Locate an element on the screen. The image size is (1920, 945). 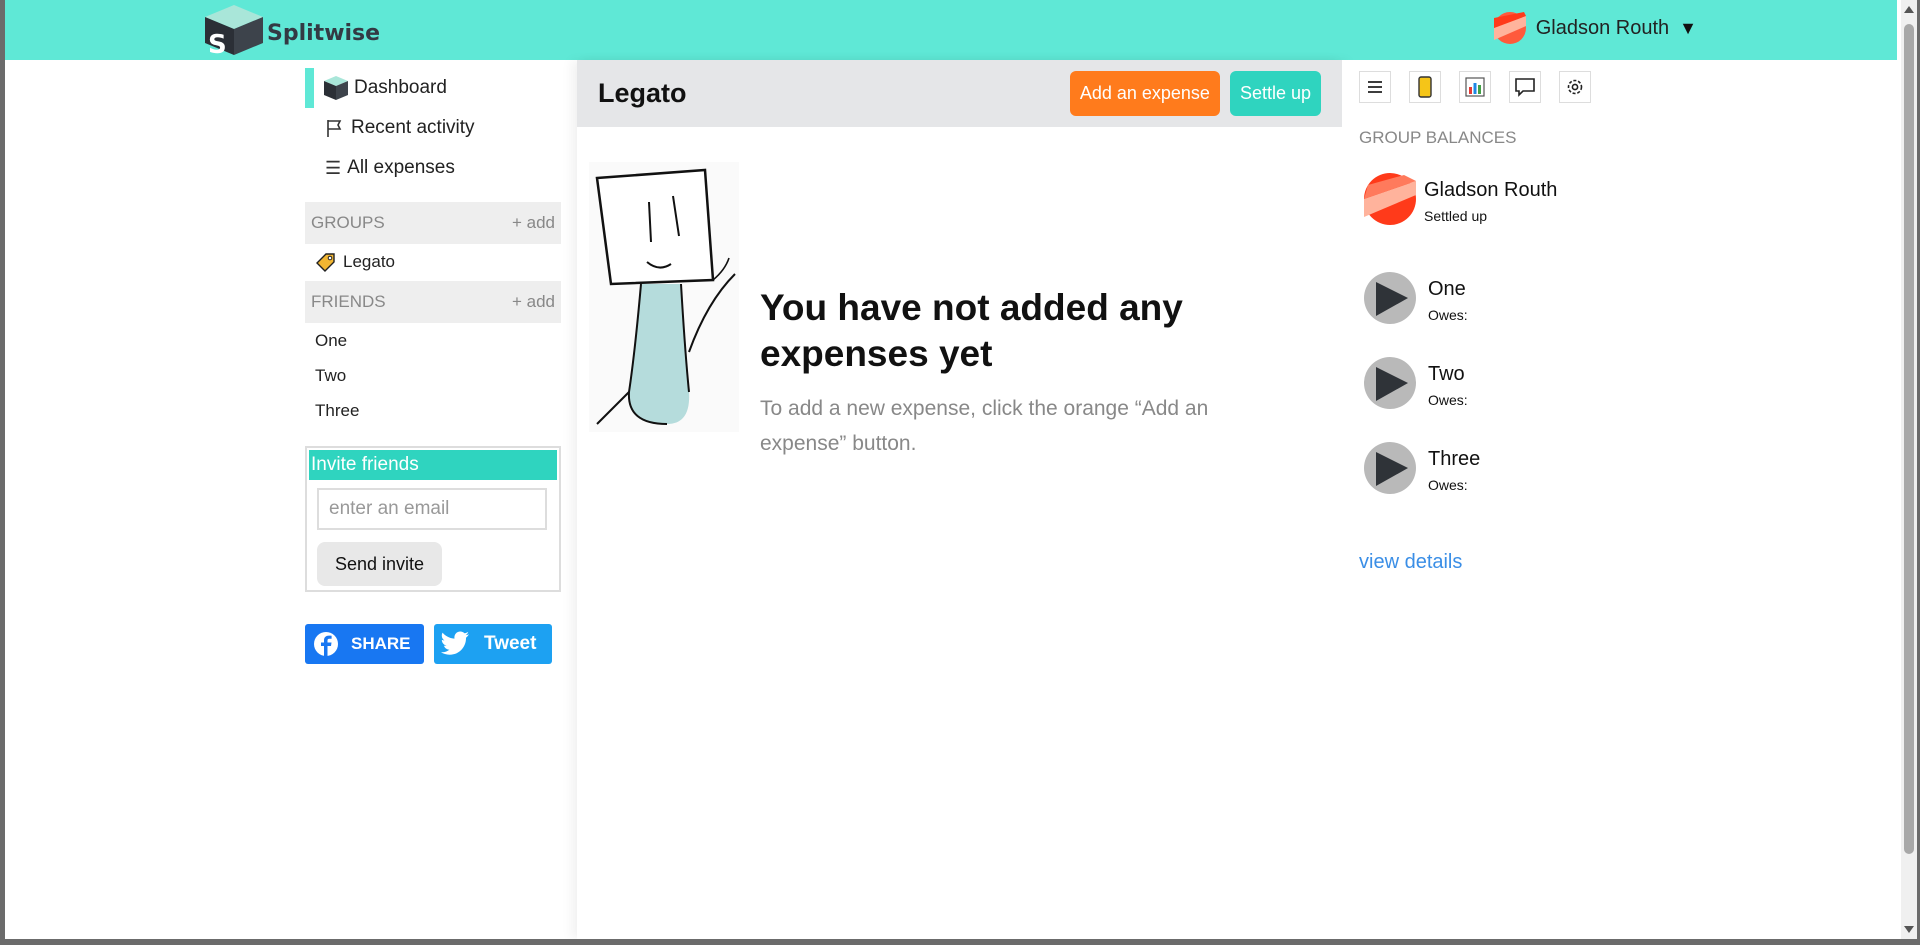
send-invite-button: Send invite is located at coordinates (379, 564).